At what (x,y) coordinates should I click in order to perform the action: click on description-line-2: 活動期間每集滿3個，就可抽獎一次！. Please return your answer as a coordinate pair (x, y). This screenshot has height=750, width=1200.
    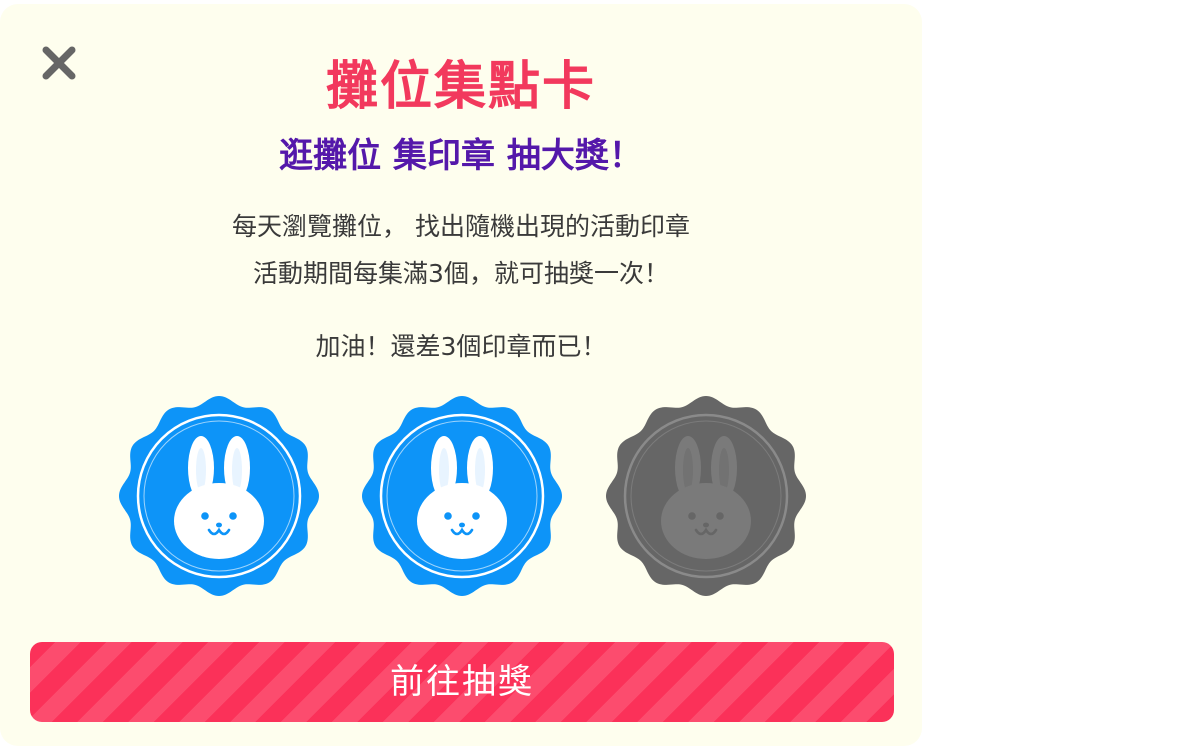
    Looking at the image, I should click on (461, 273).